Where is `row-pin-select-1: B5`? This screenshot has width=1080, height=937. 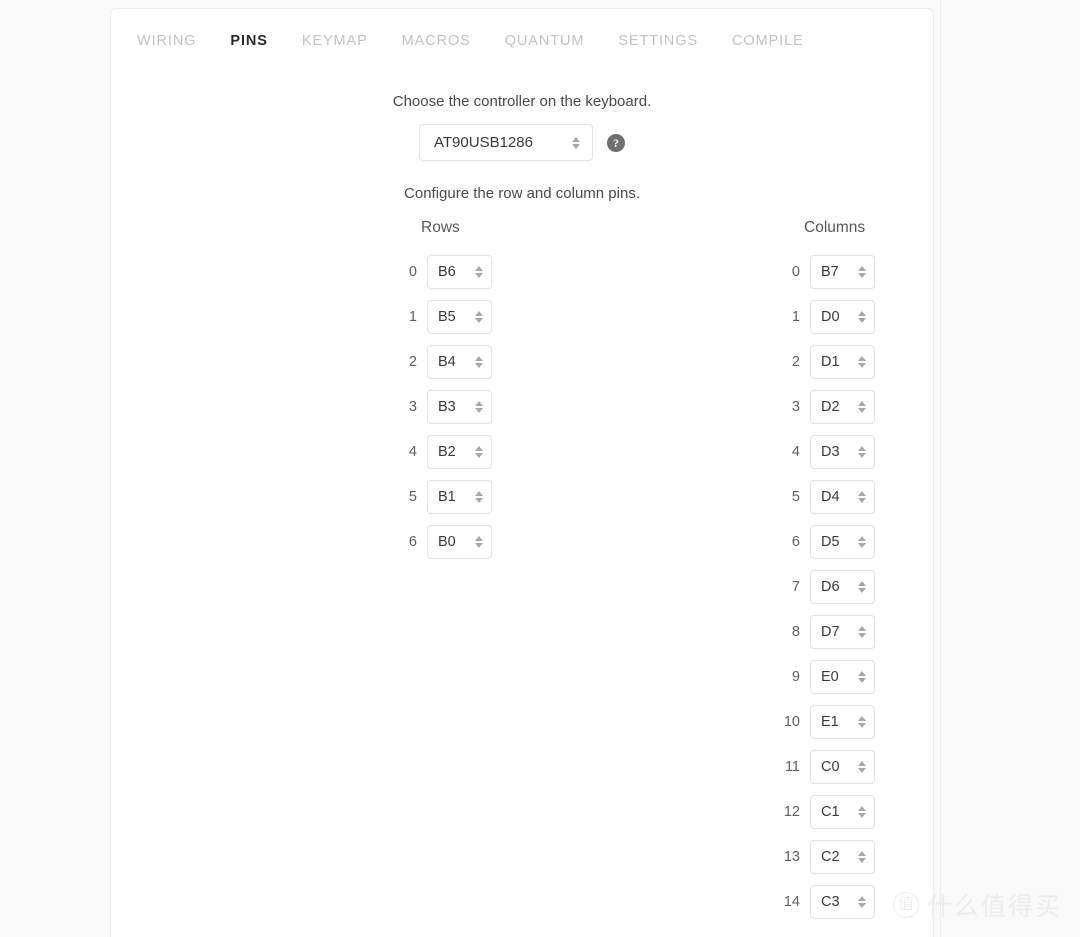
row-pin-select-1: B5 is located at coordinates (459, 316).